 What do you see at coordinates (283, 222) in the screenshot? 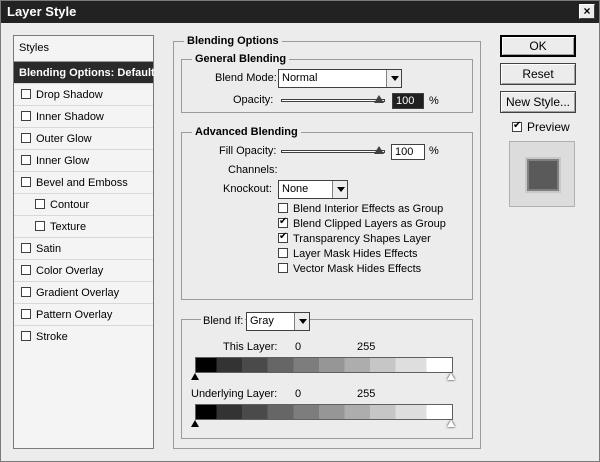
I see `blend-clipped-layers-checkbox` at bounding box center [283, 222].